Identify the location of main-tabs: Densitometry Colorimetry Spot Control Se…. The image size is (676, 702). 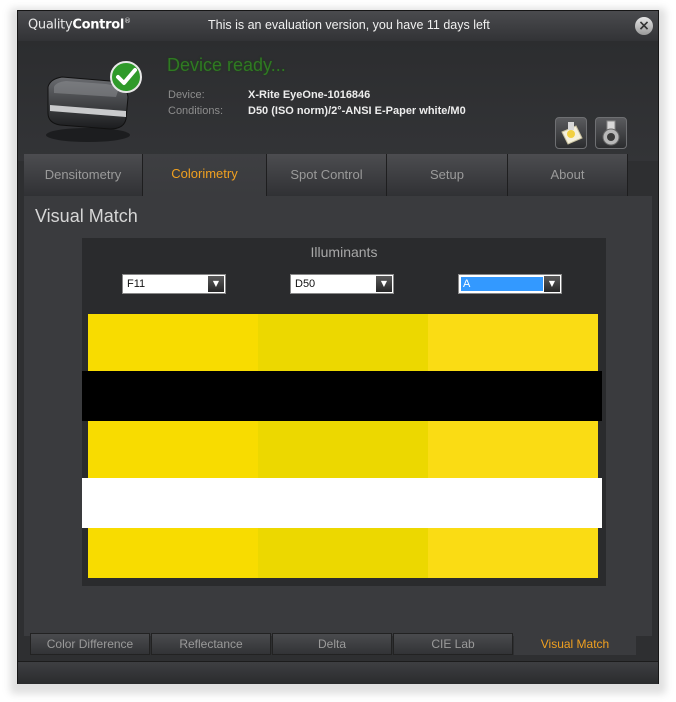
(338, 175).